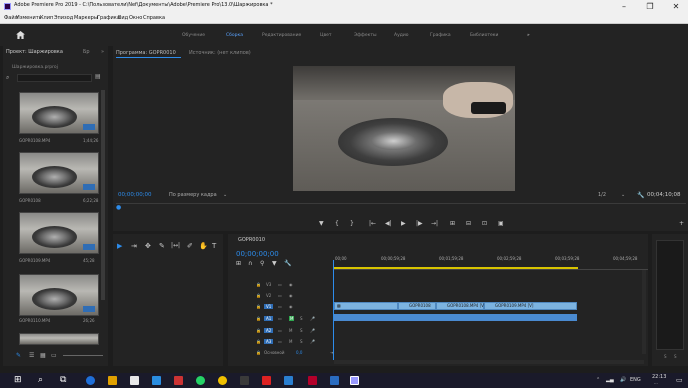 The width and height of the screenshot is (688, 388). What do you see at coordinates (287, 263) in the screenshot?
I see `settings-wrench-icon: 🔧` at bounding box center [287, 263].